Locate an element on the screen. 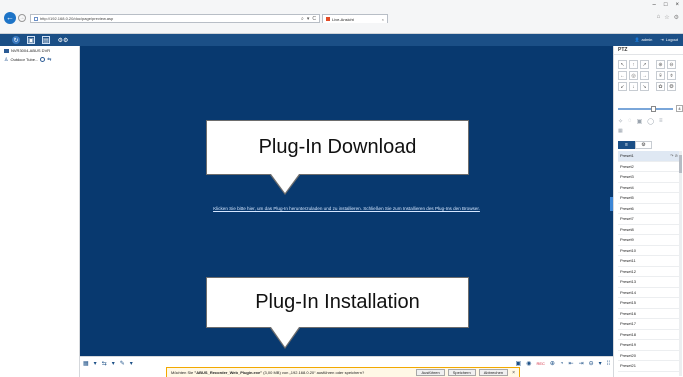 Image resolution: width=683 pixels, height=377 pixels. focus-far-button: ⌽ is located at coordinates (671, 75).